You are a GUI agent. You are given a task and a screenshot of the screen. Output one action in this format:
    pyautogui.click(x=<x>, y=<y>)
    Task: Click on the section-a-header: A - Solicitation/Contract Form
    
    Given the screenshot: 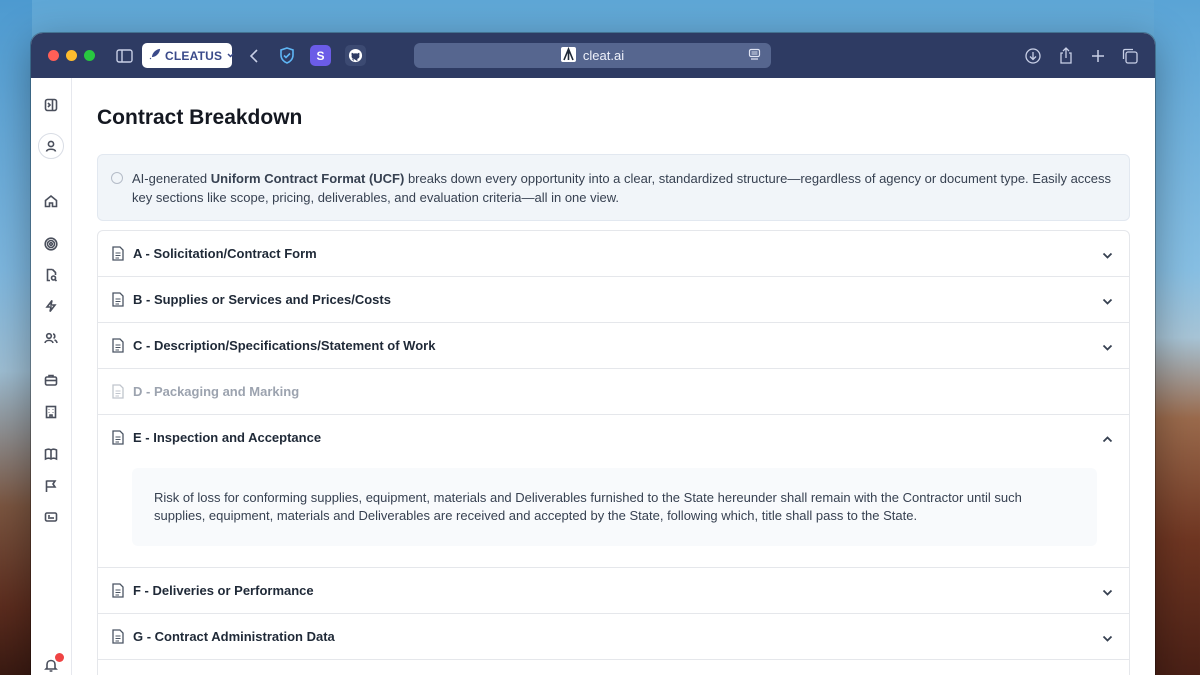 What is the action you would take?
    pyautogui.click(x=613, y=254)
    